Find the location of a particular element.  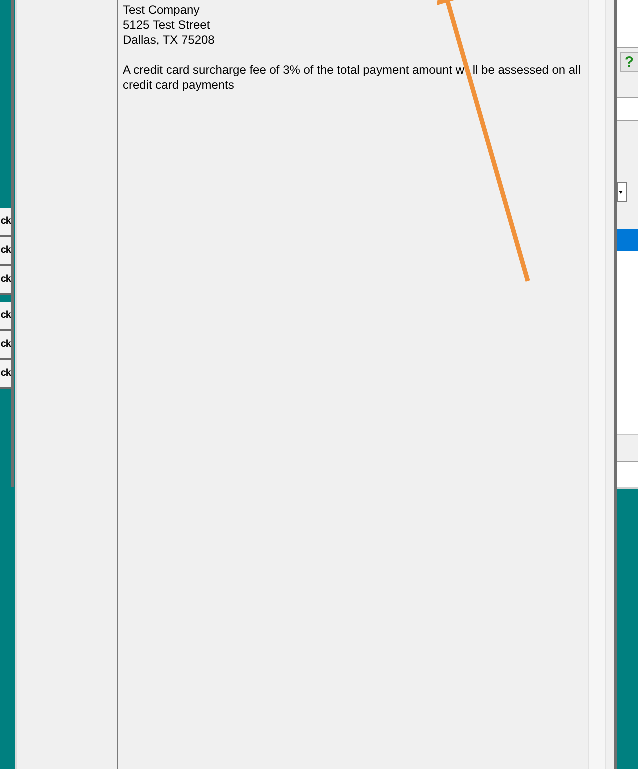

address-line: 5125 Test Street is located at coordinates (166, 25).